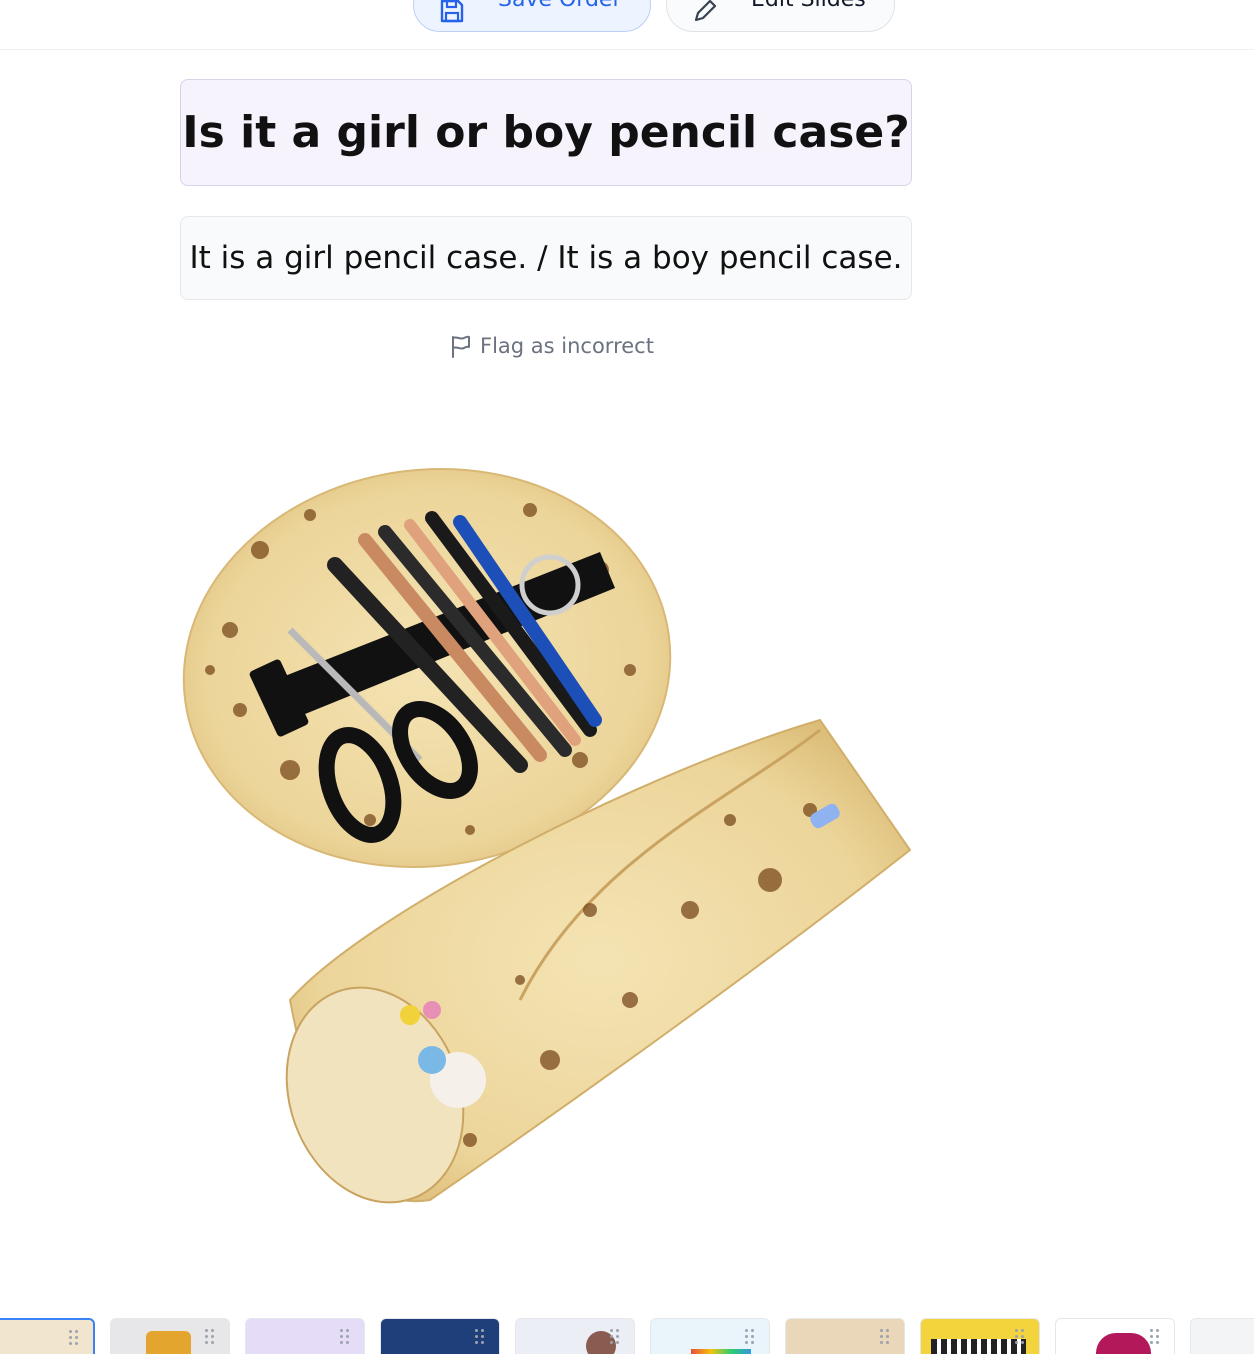 The width and height of the screenshot is (1254, 1354). What do you see at coordinates (808, 6) in the screenshot?
I see `edit-slides-label: Edit Slides` at bounding box center [808, 6].